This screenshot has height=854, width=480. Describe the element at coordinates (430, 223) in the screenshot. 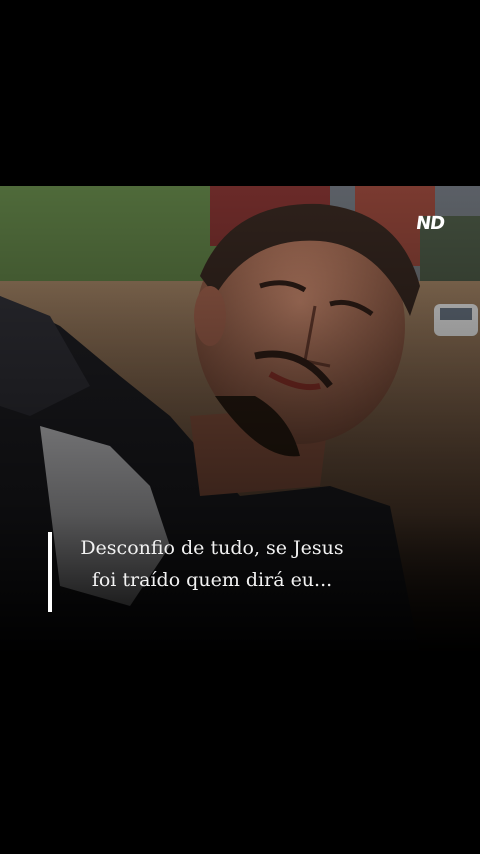

I see `watermark-logo: ND` at that location.